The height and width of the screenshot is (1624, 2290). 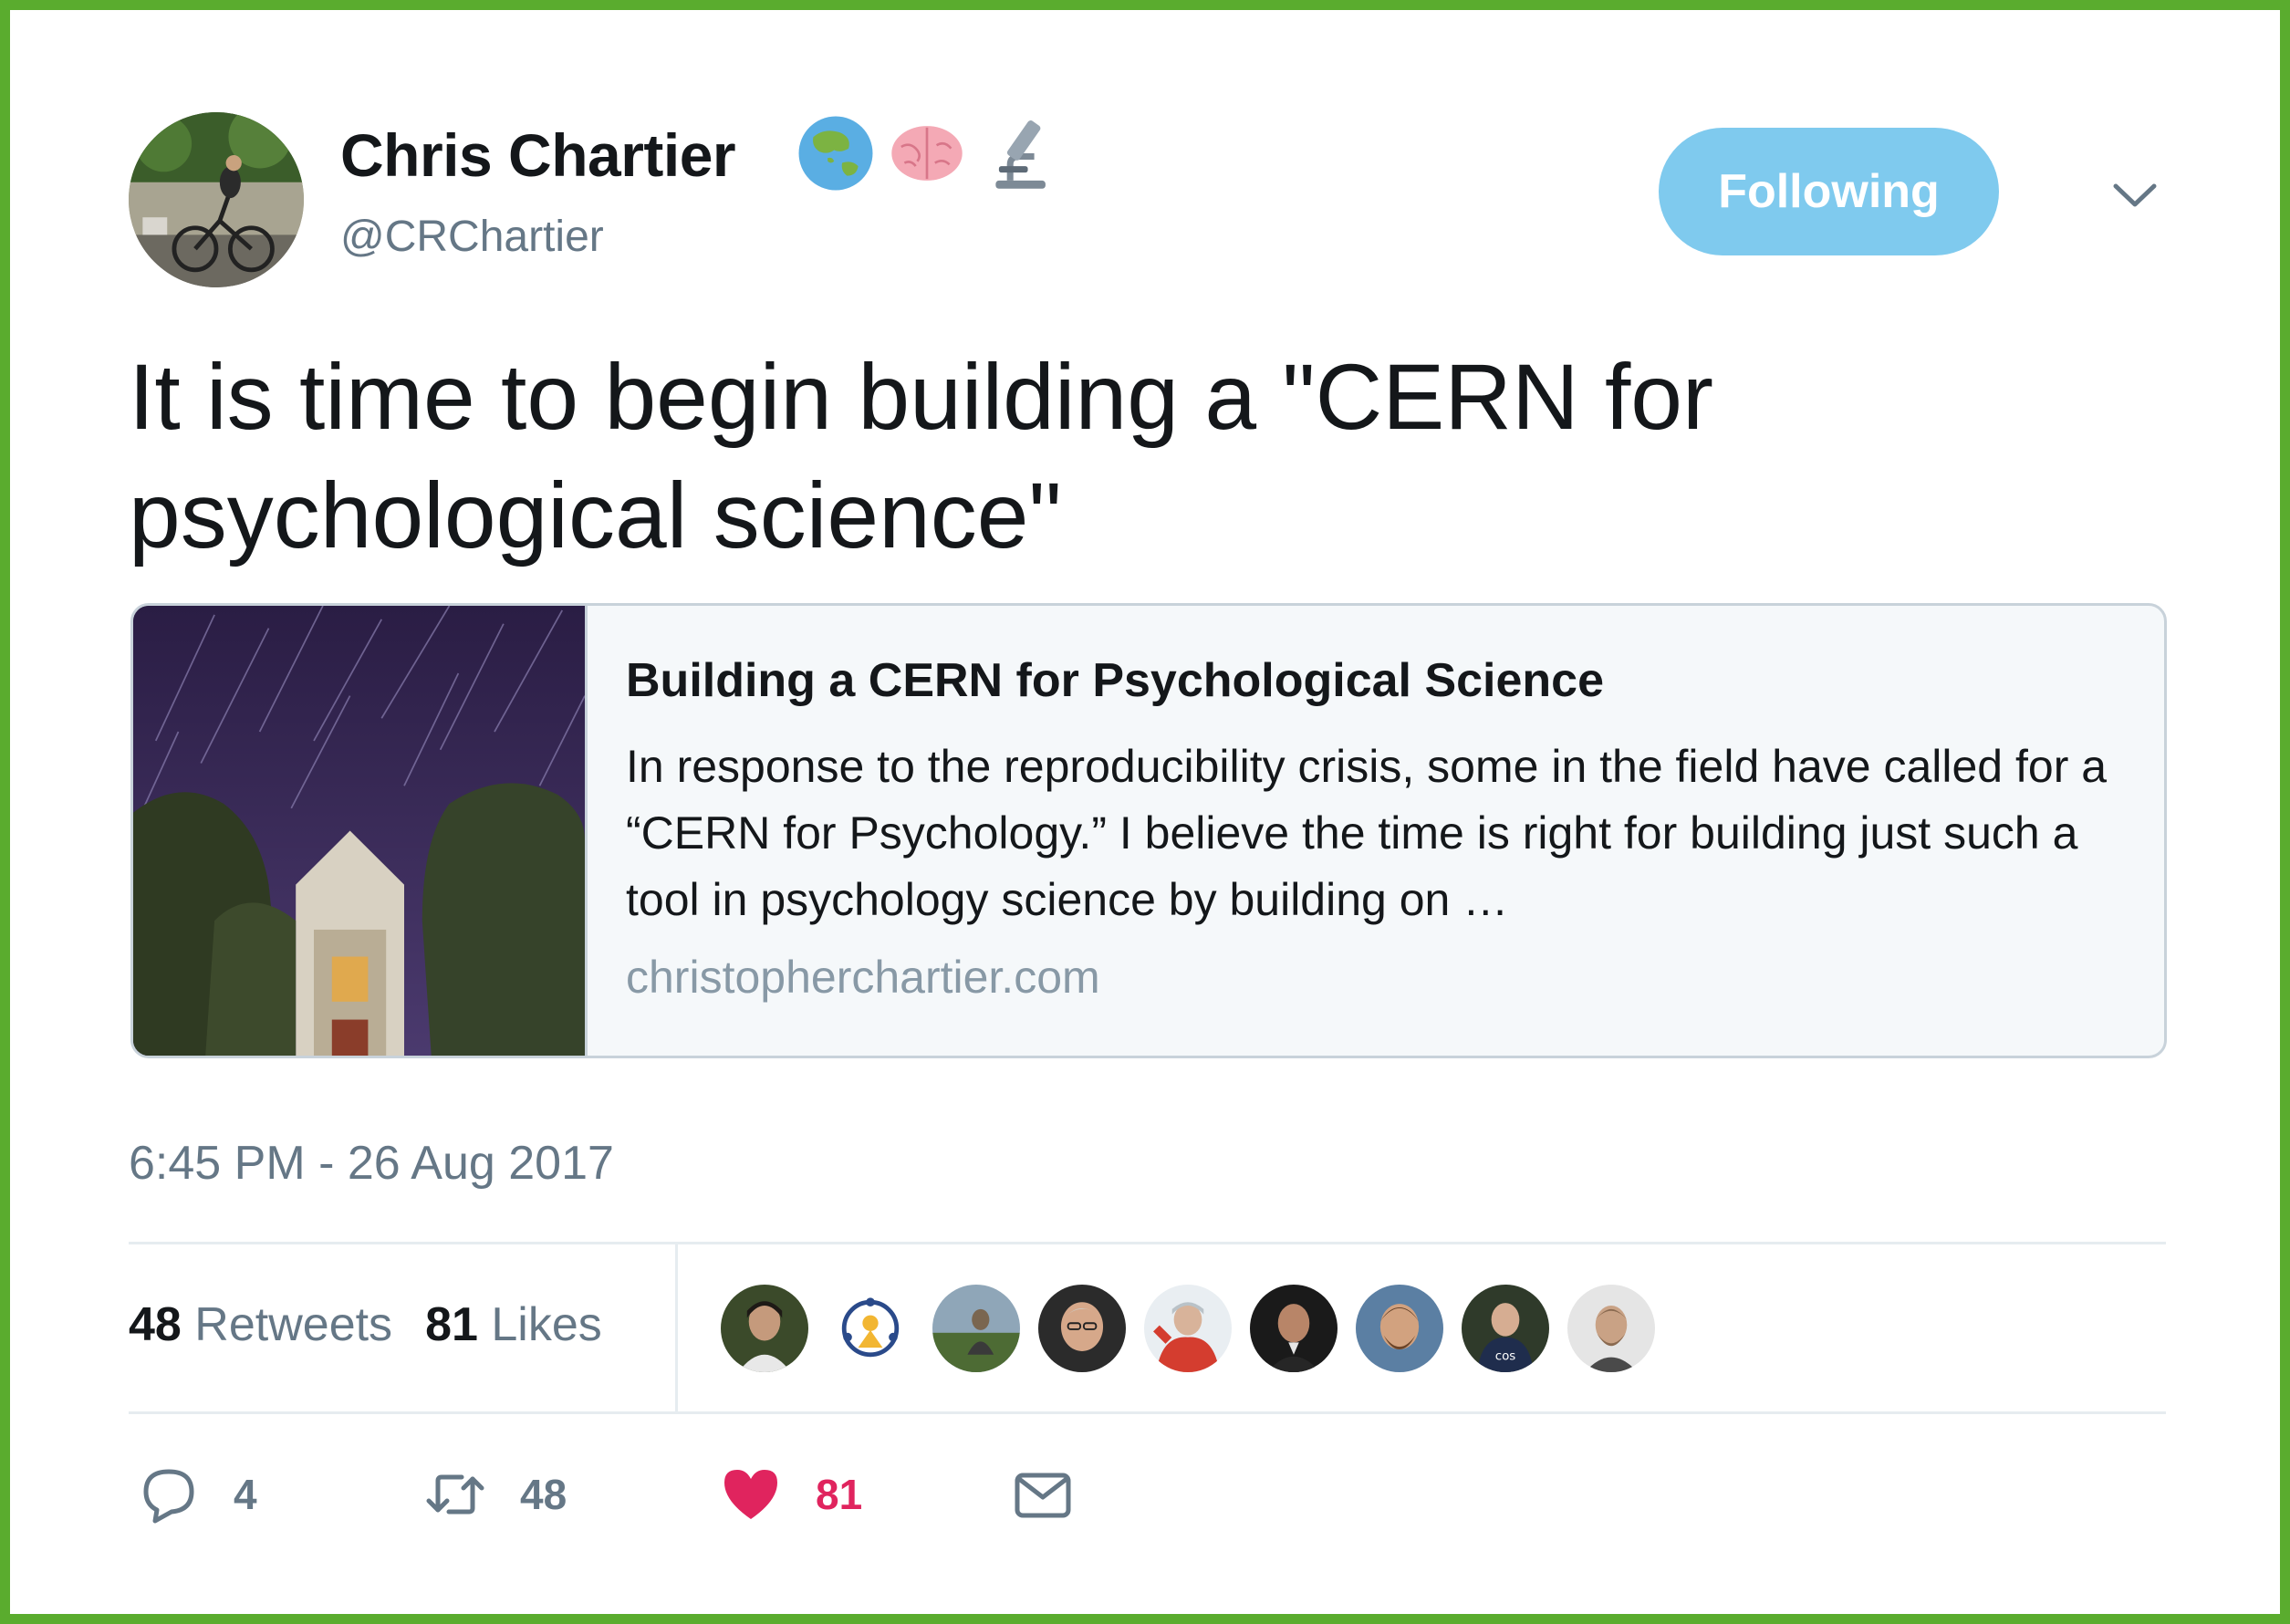 I want to click on retweet-action: 48, so click(x=496, y=1494).